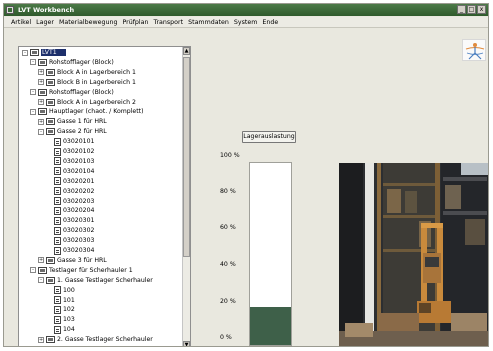 This screenshot has width=493, height=351. I want to click on y-tick-label: 20 %, so click(228, 301).